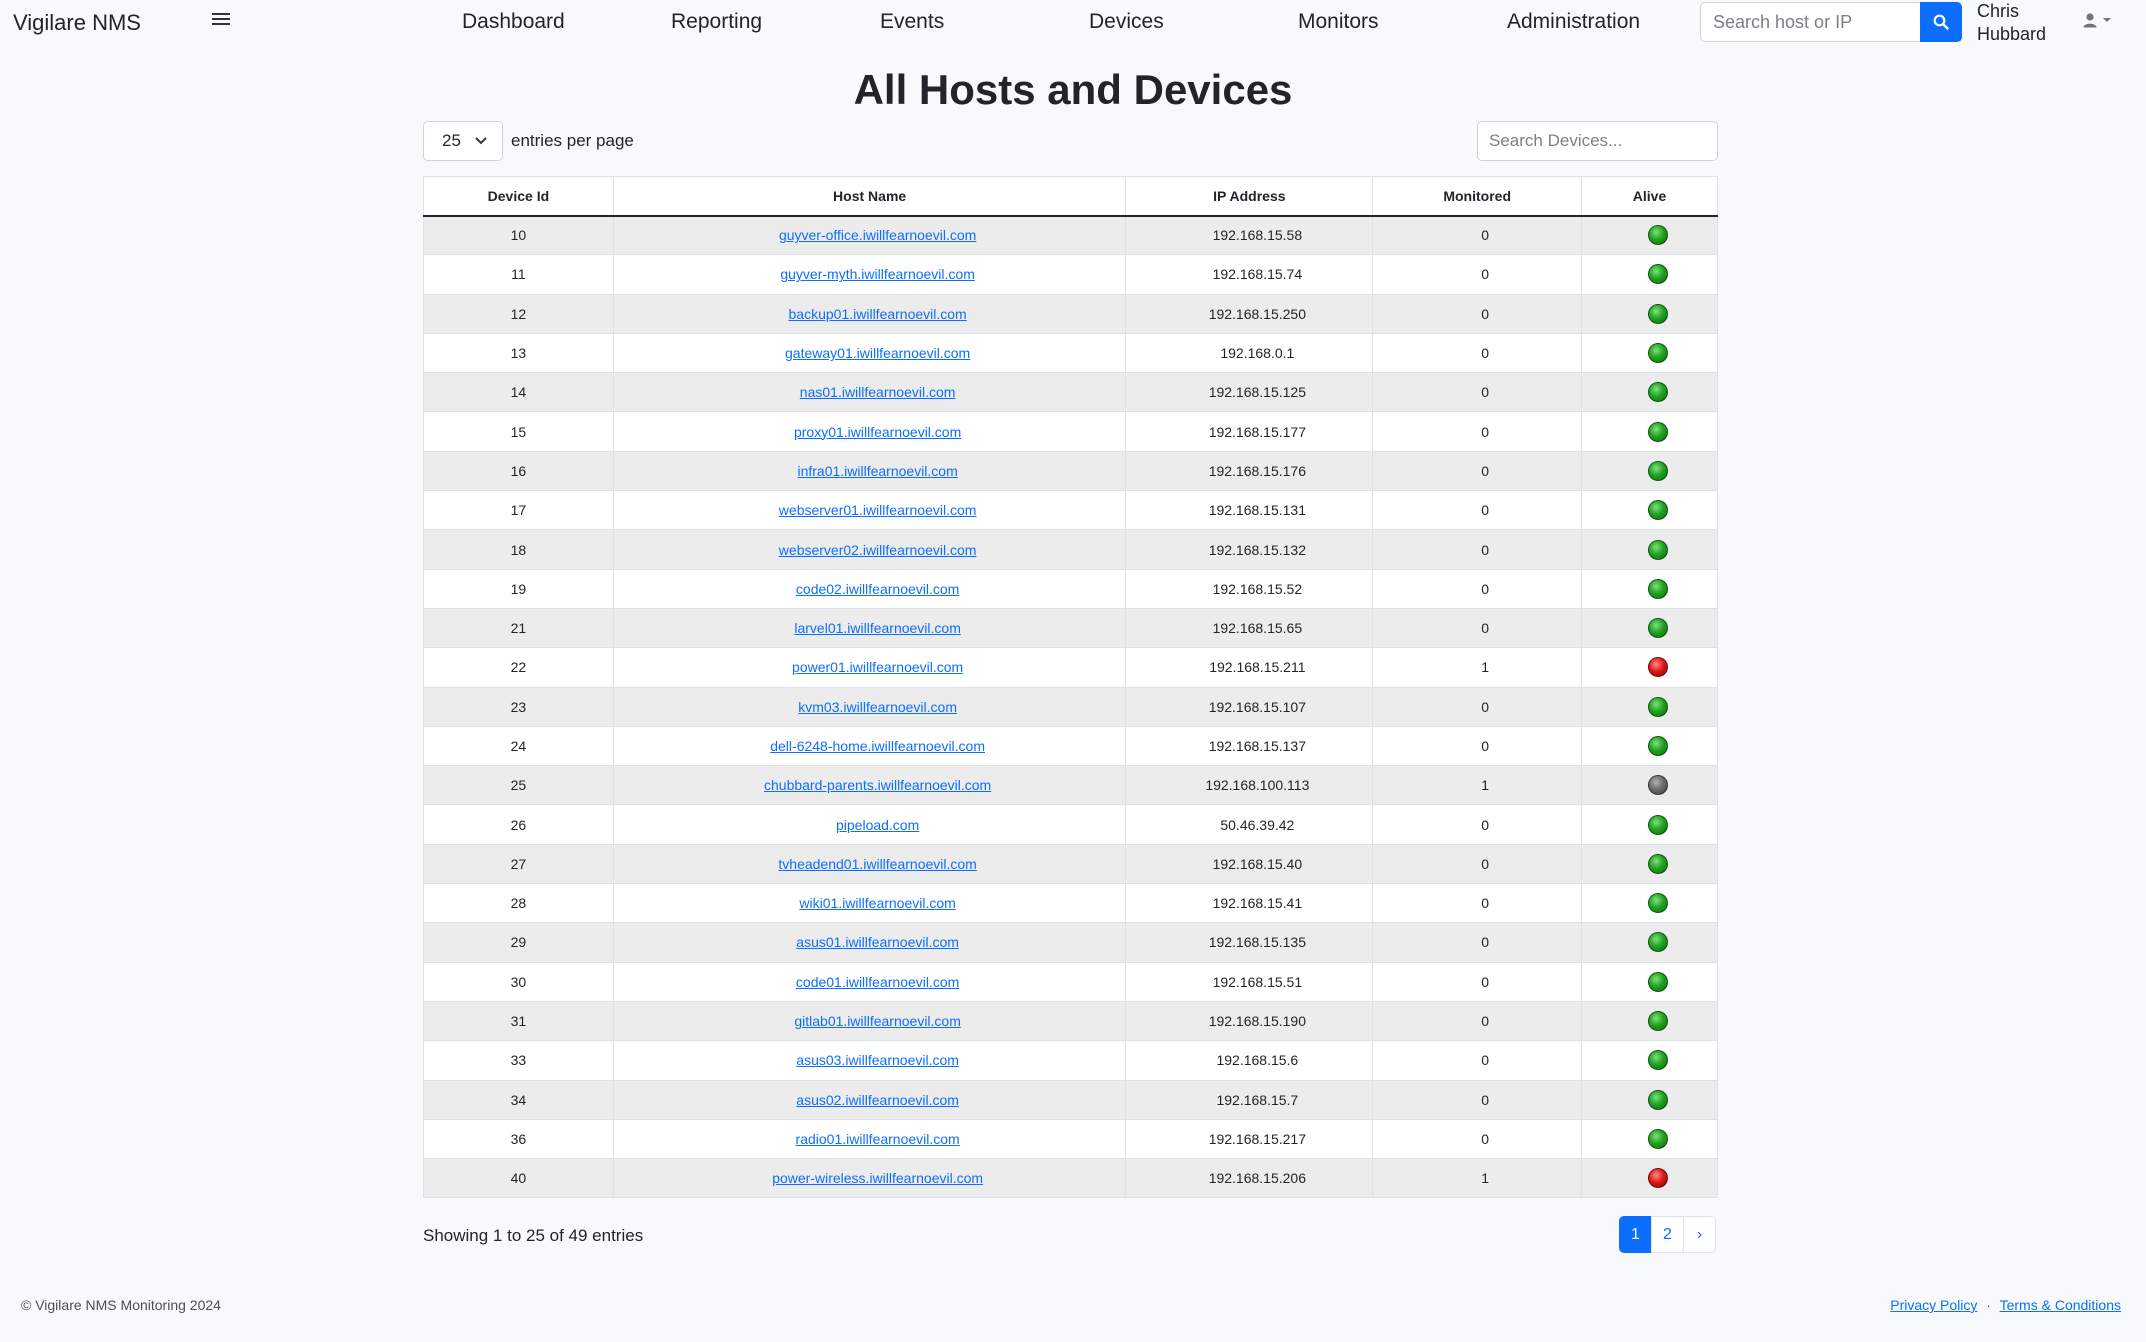  What do you see at coordinates (1477, 196) in the screenshot?
I see `column-header-monitored: Monitored` at bounding box center [1477, 196].